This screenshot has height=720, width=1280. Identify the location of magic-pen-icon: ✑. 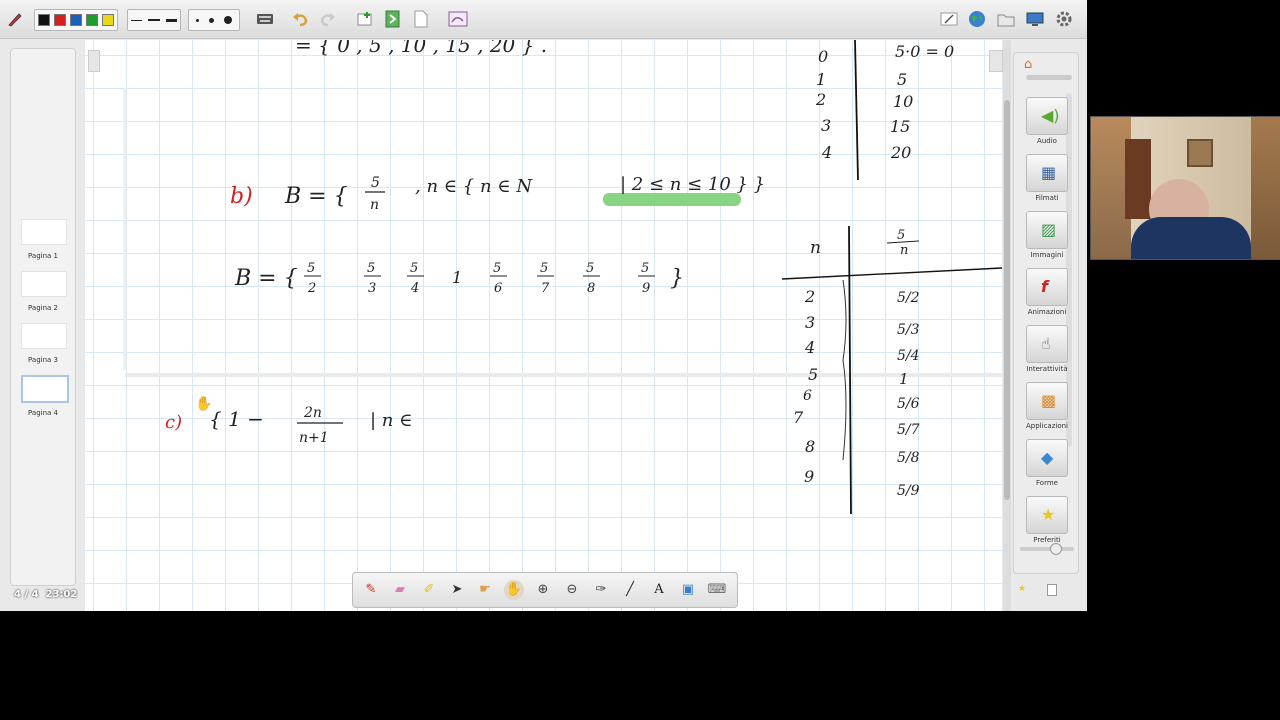
(601, 590).